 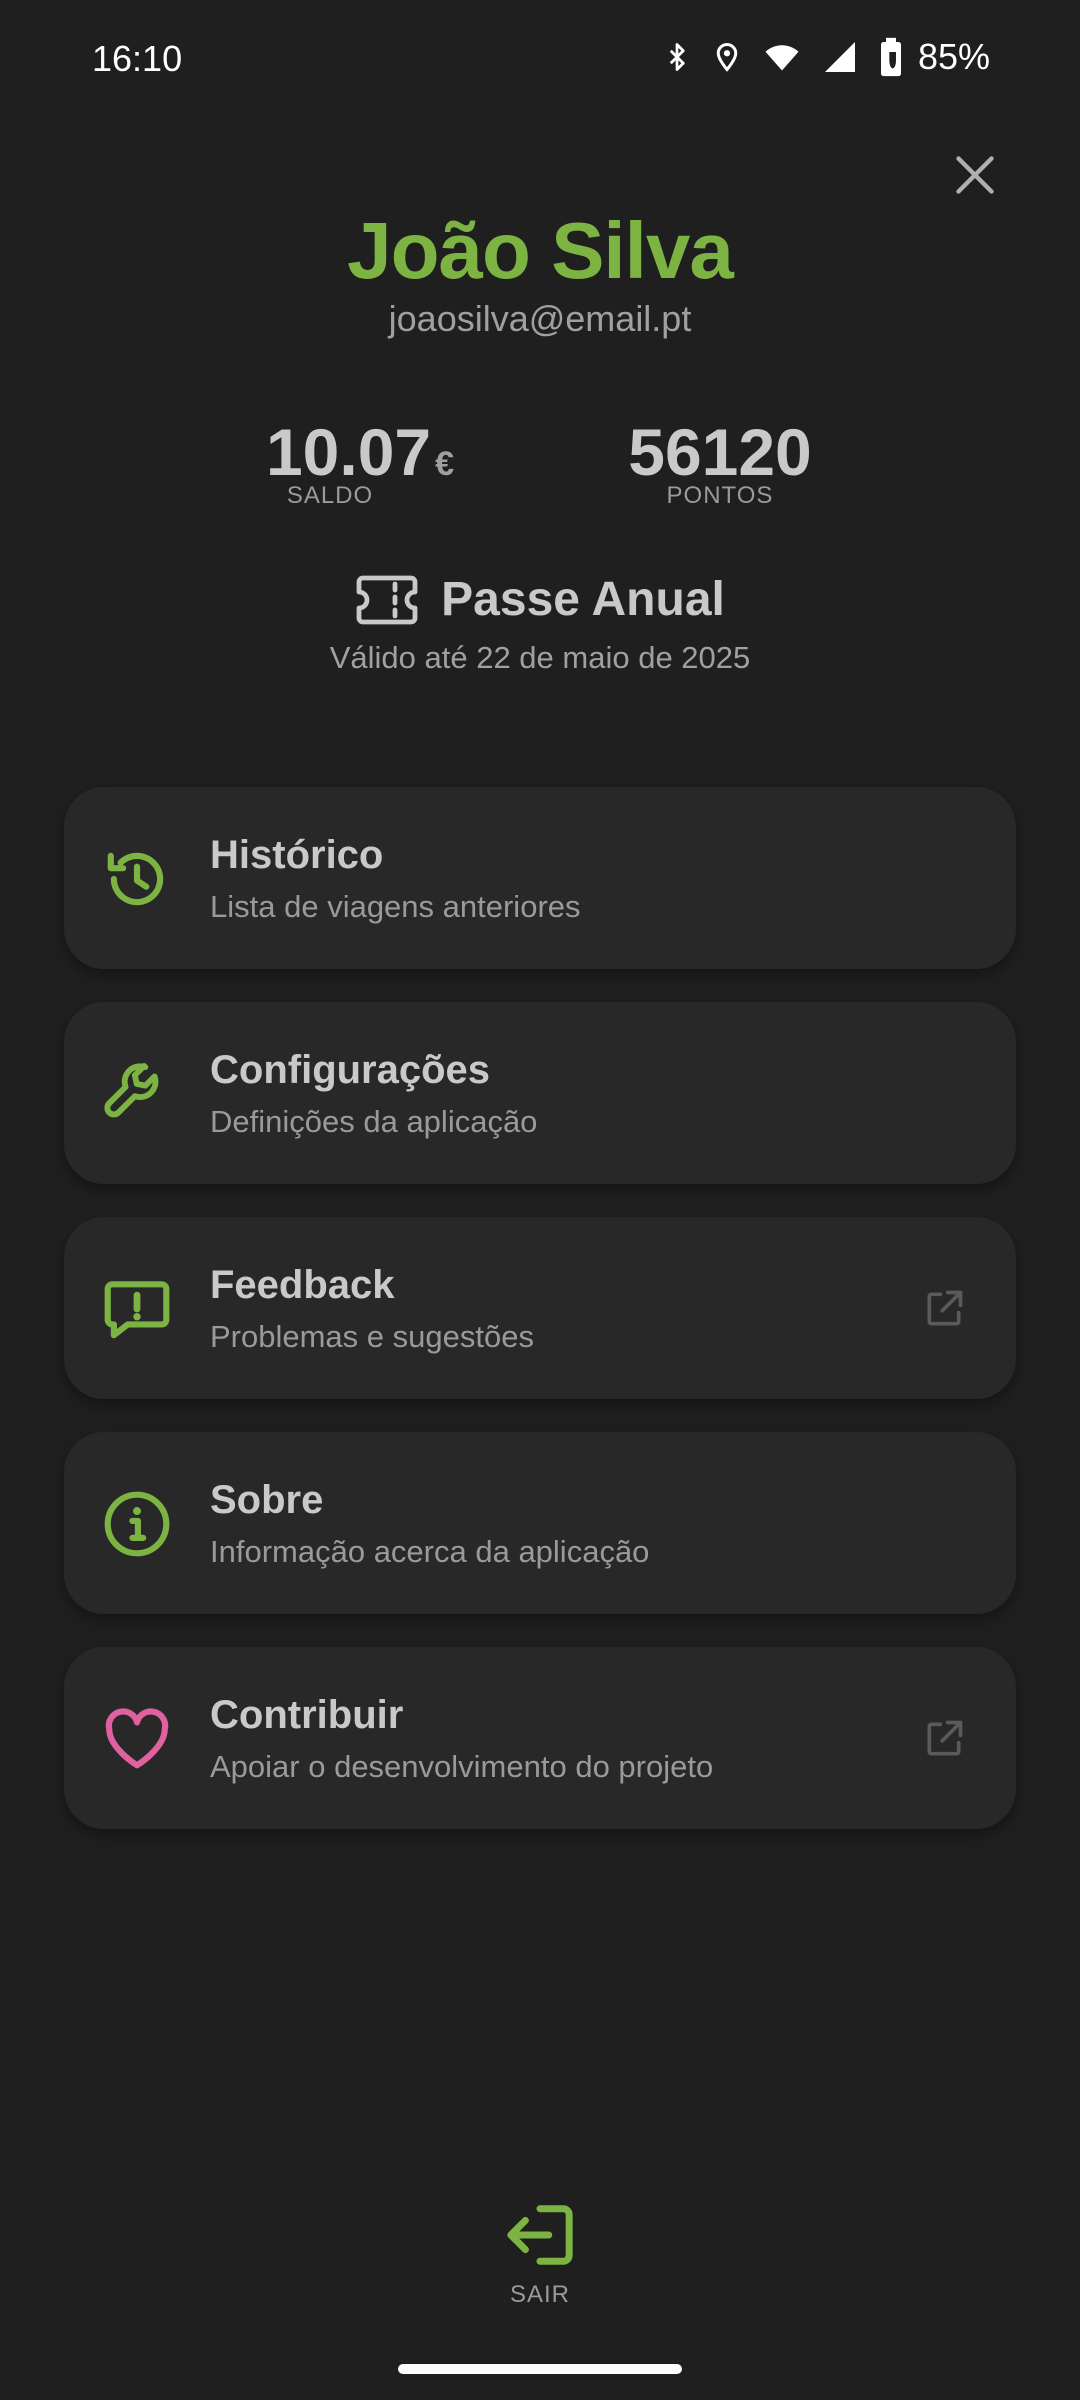 I want to click on feedback-icon, so click(x=137, y=1309).